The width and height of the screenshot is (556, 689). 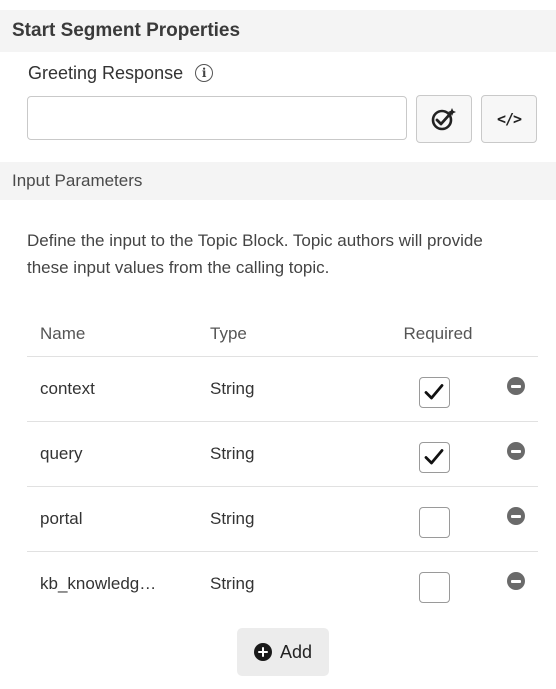 What do you see at coordinates (282, 519) in the screenshot?
I see `table-row: portal String` at bounding box center [282, 519].